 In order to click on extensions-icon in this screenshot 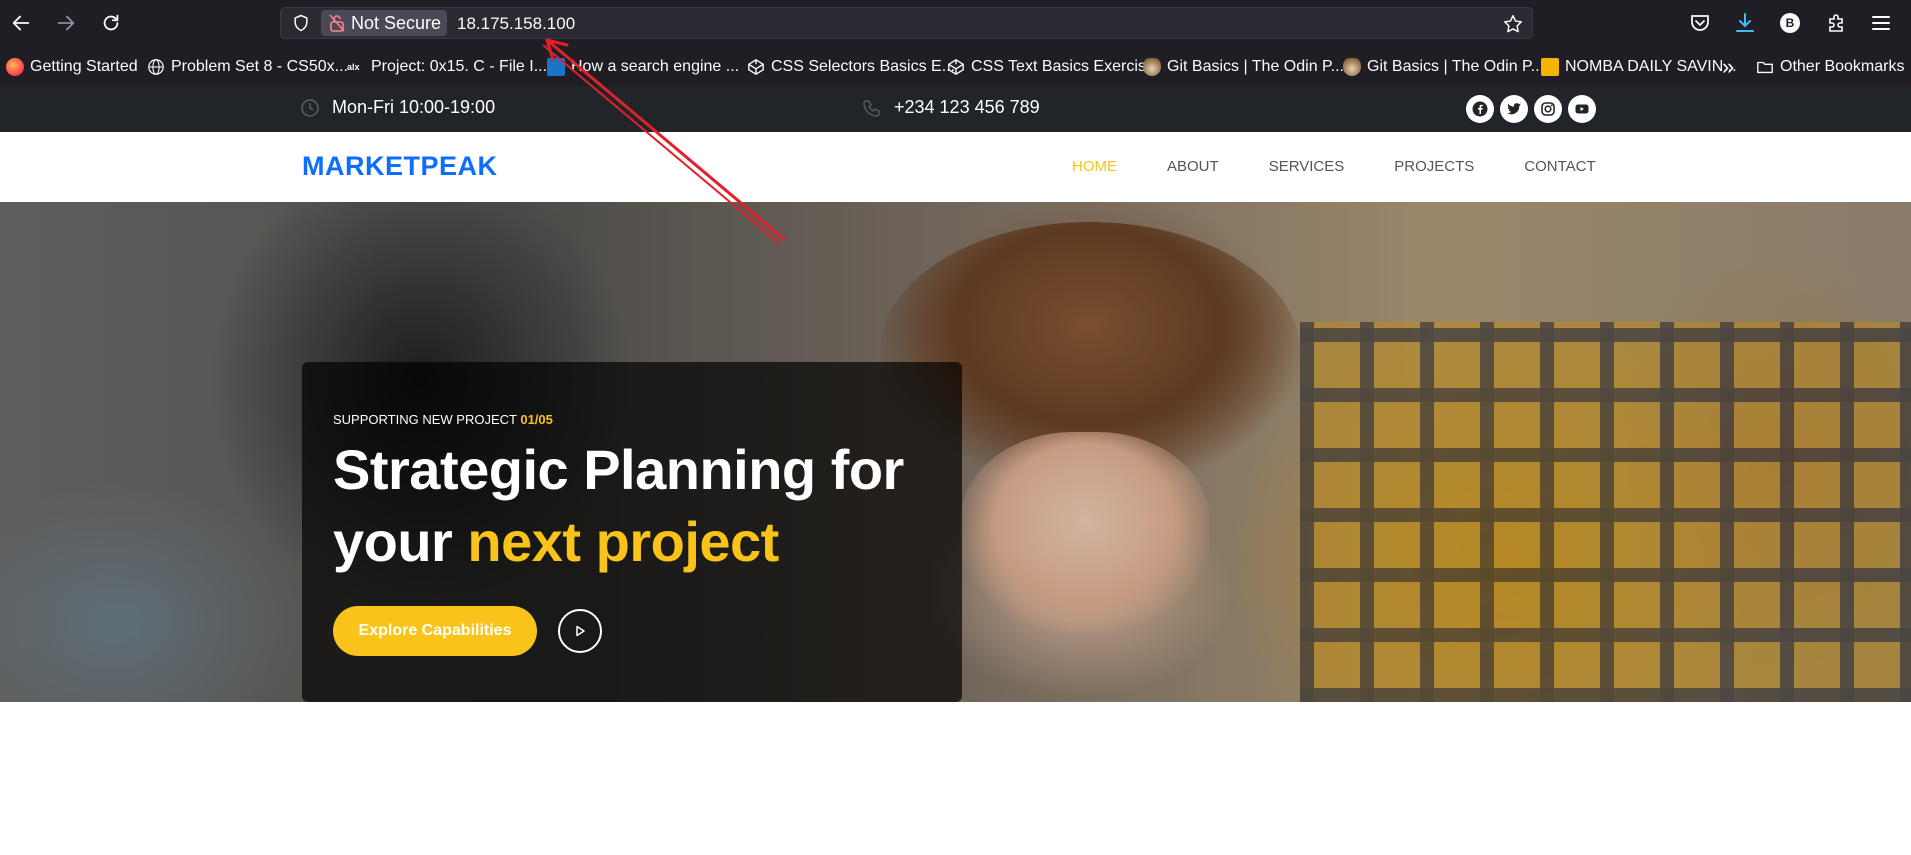, I will do `click(1836, 23)`.